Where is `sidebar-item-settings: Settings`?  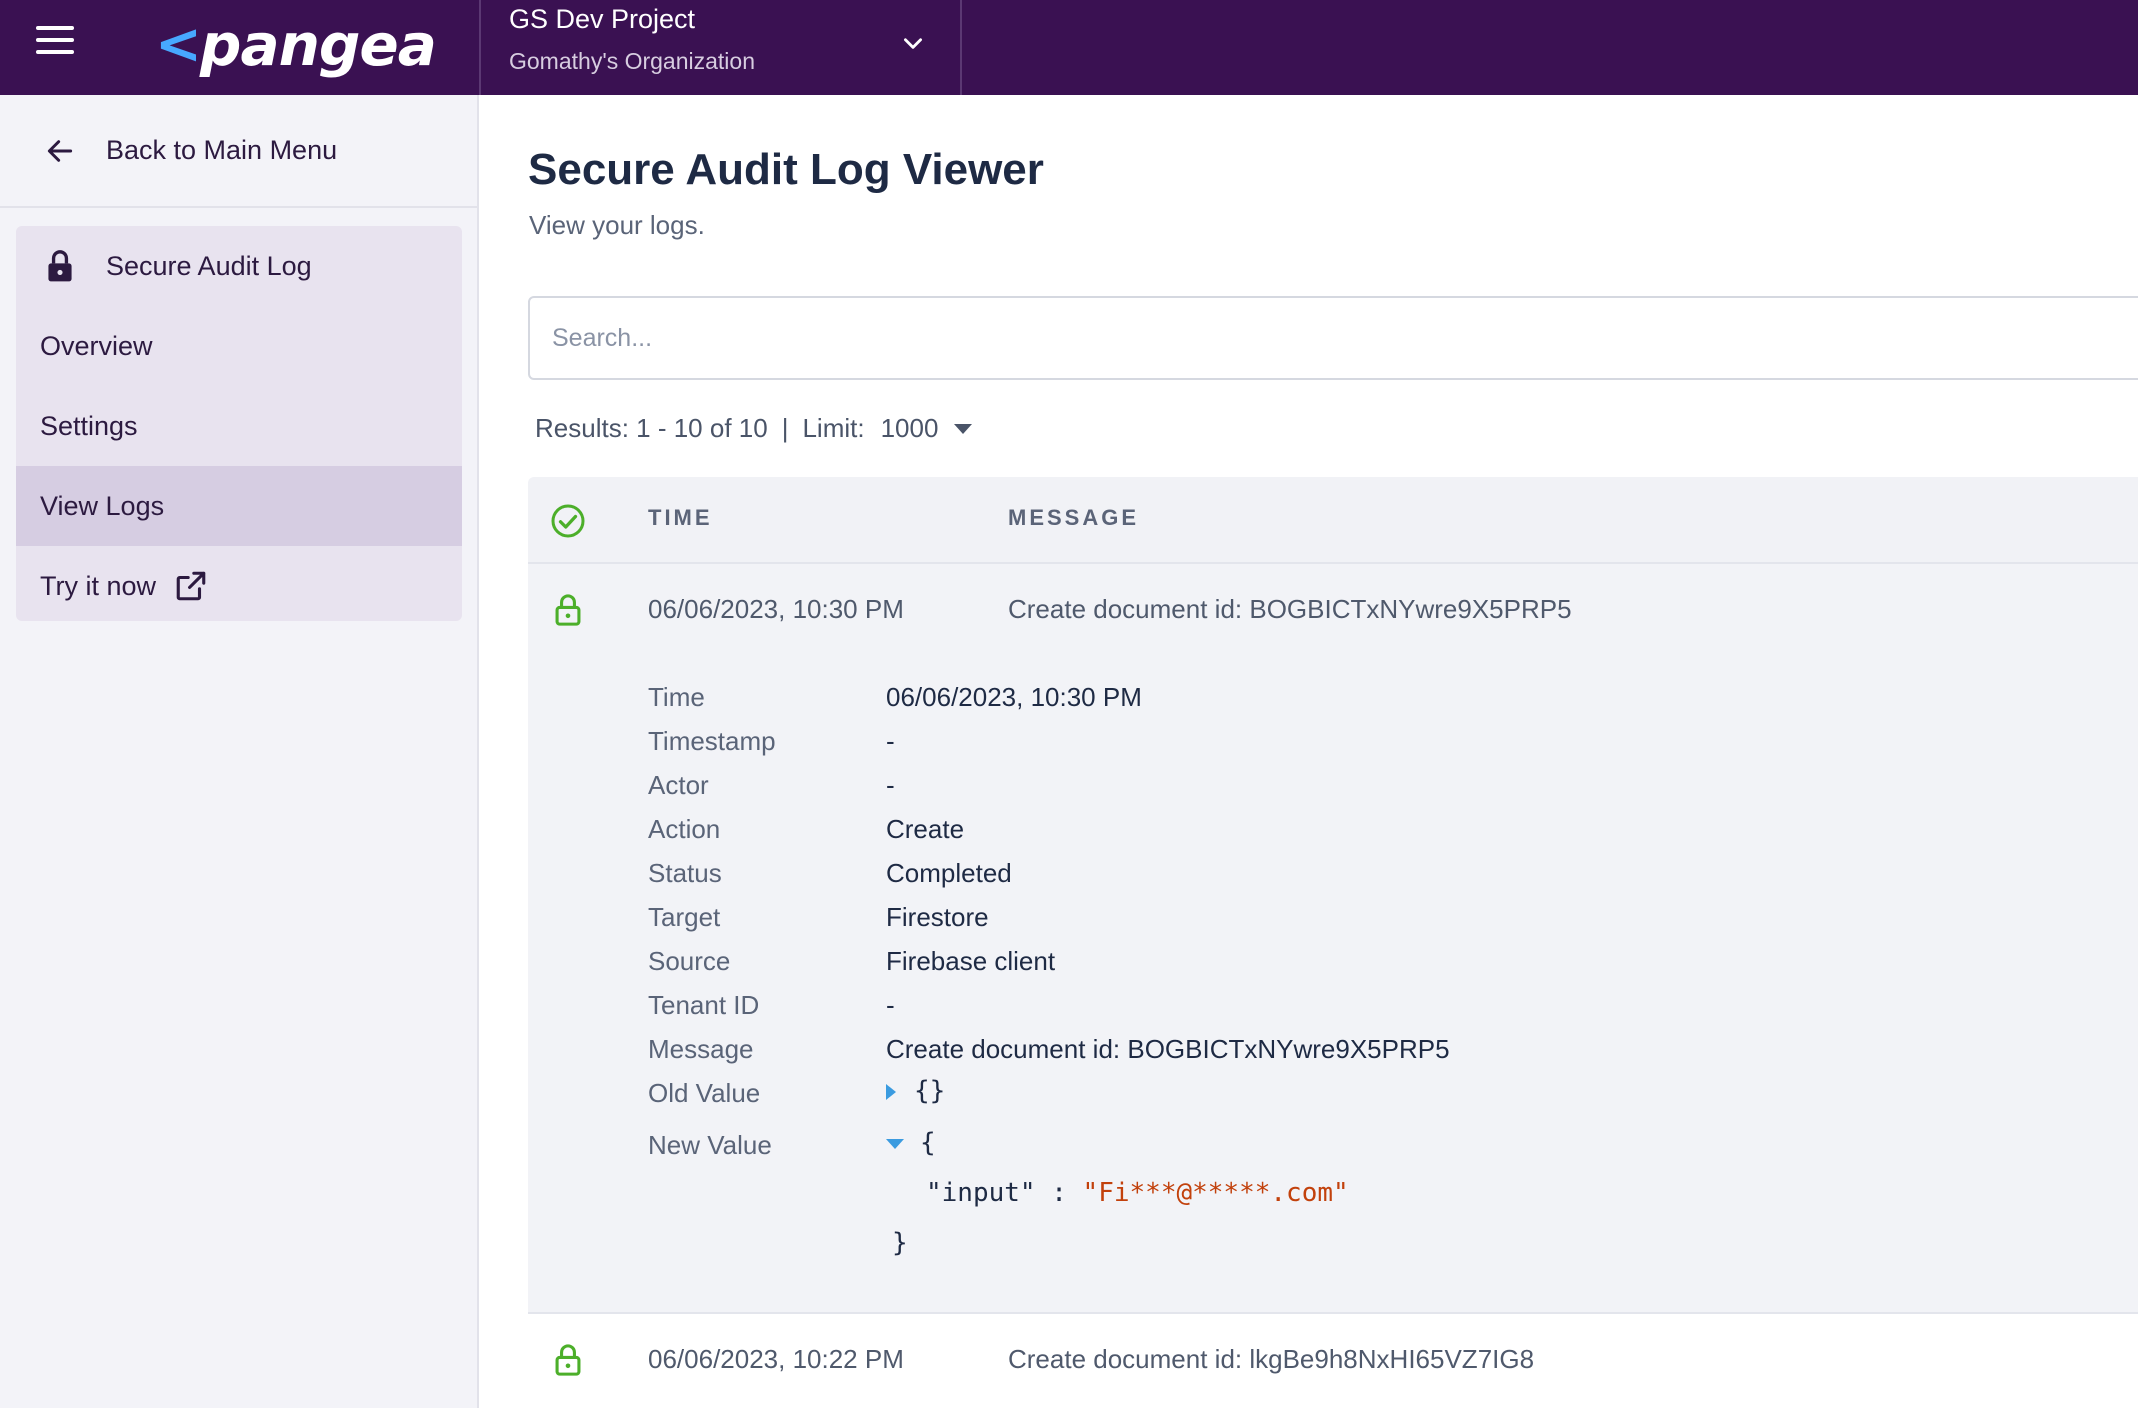
sidebar-item-settings: Settings is located at coordinates (239, 426).